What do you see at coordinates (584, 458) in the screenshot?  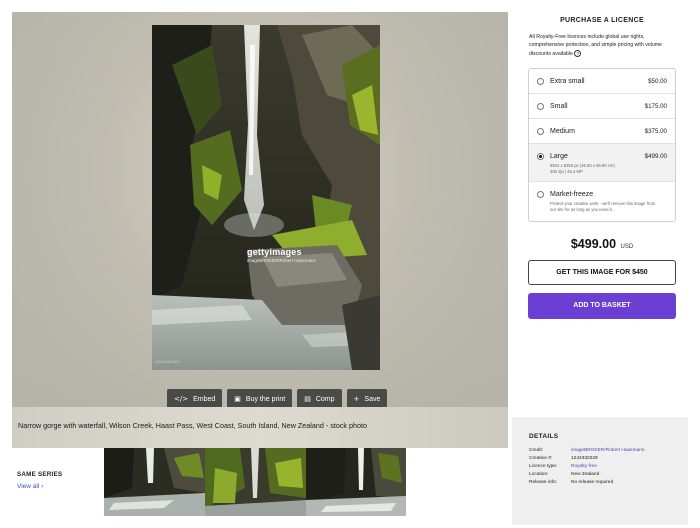 I see `detail-value: 1244332229` at bounding box center [584, 458].